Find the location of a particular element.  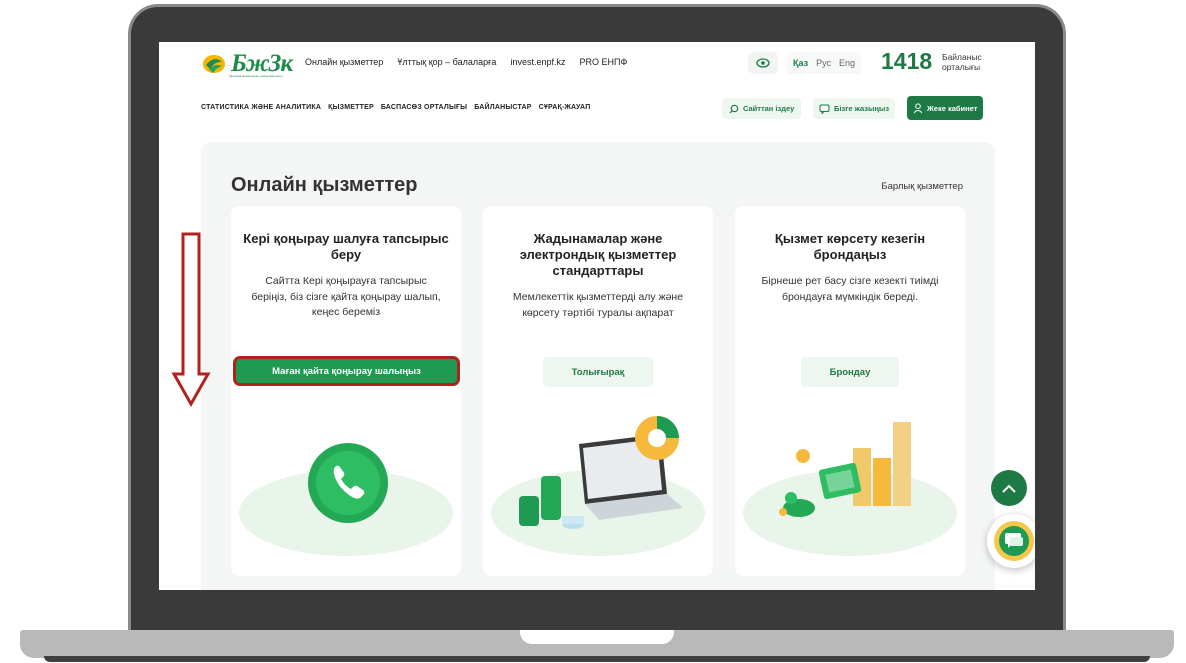

nav-press: БАСПАСӨЗ ОРТАЛЫҒЫ is located at coordinates (424, 107).